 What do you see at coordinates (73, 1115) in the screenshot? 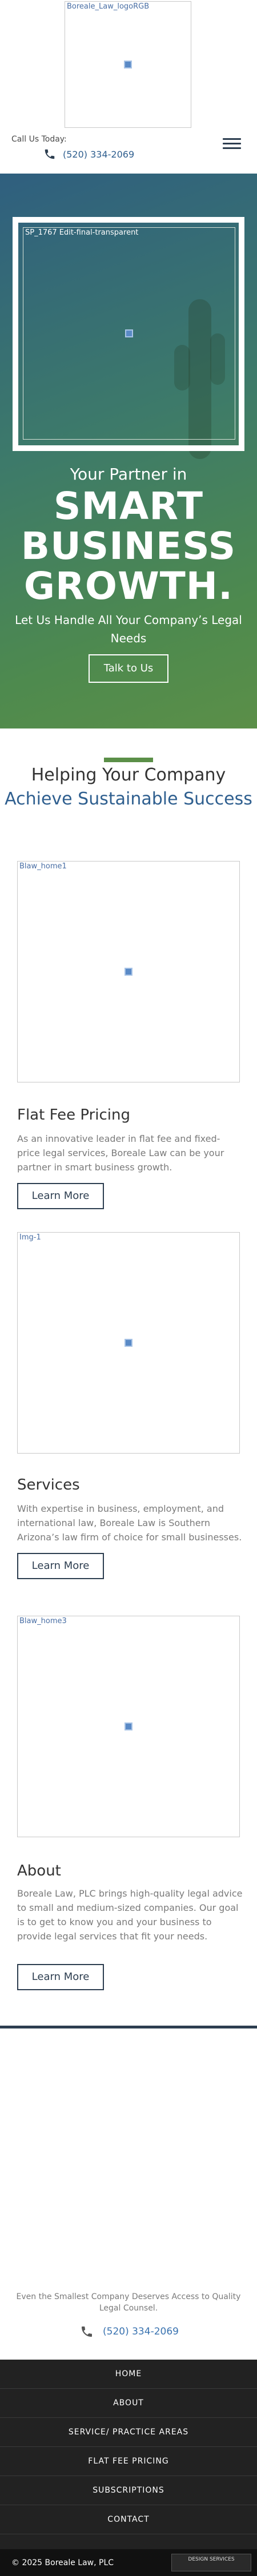
I see `card-title-flat-fee: Flat Fee Pricing` at bounding box center [73, 1115].